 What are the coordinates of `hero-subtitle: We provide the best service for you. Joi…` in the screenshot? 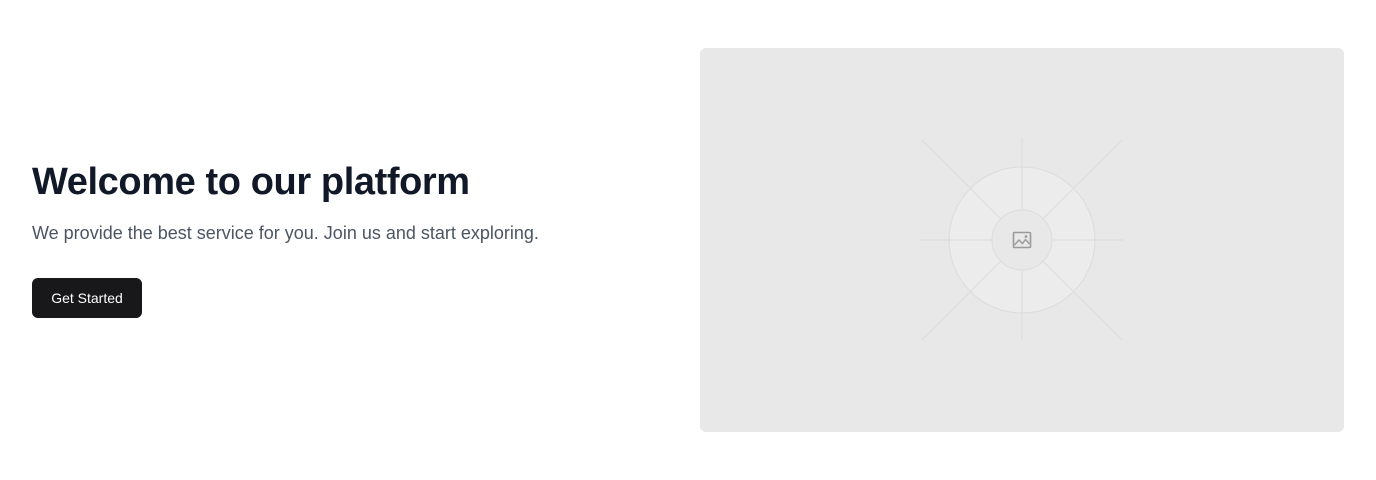 It's located at (285, 233).